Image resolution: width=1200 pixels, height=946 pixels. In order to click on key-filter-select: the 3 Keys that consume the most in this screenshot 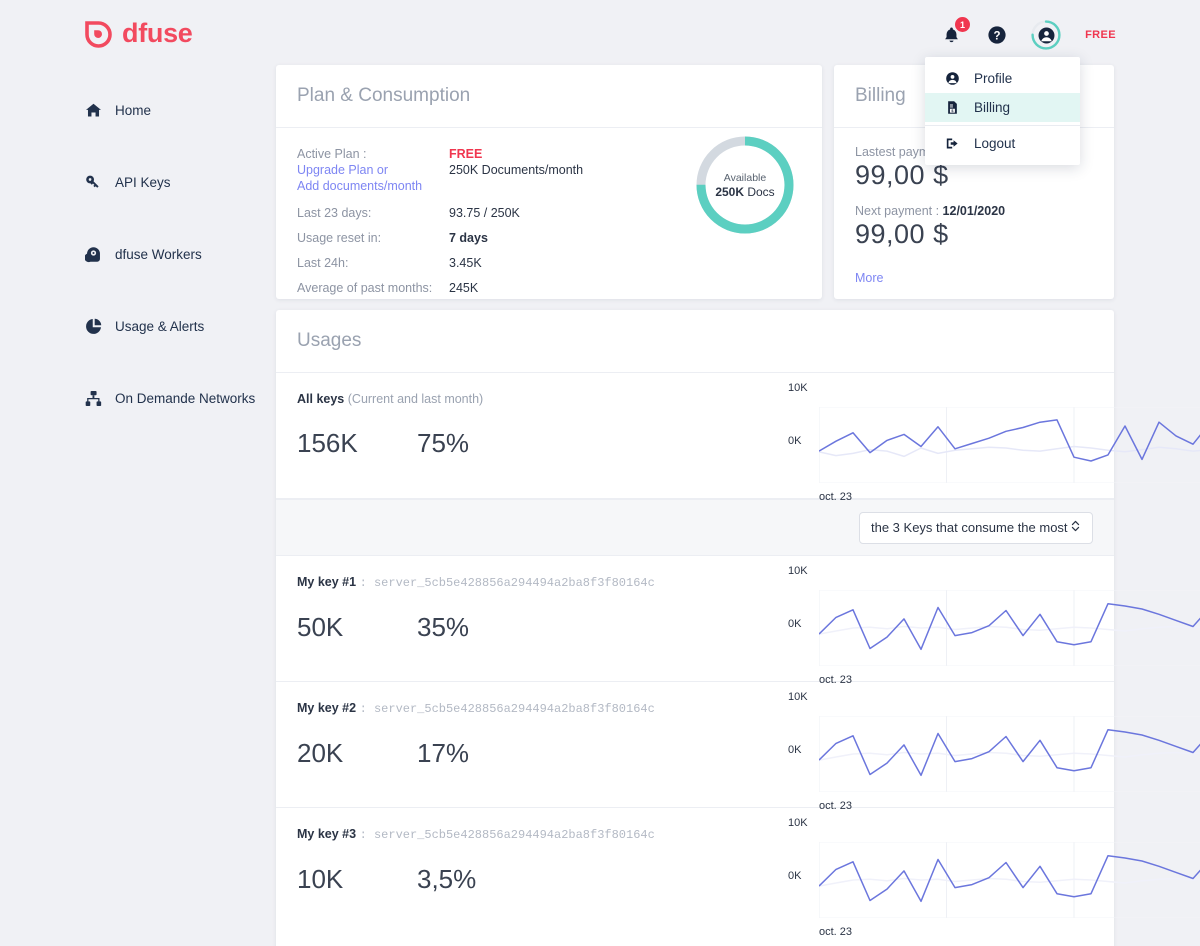, I will do `click(976, 527)`.